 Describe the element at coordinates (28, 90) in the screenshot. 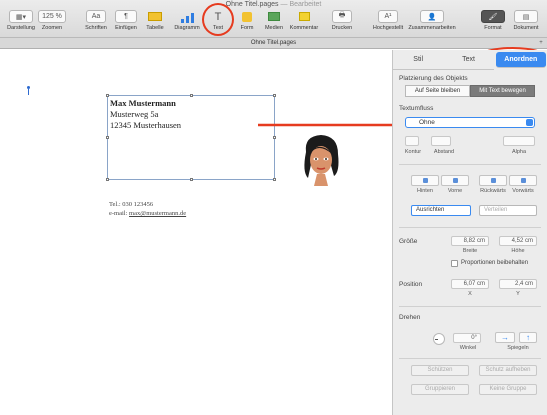

I see `text-cursor-pin` at that location.